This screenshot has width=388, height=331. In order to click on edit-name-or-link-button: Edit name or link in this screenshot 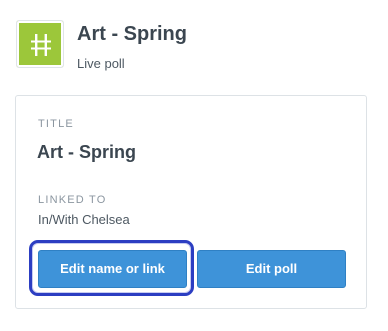, I will do `click(112, 269)`.